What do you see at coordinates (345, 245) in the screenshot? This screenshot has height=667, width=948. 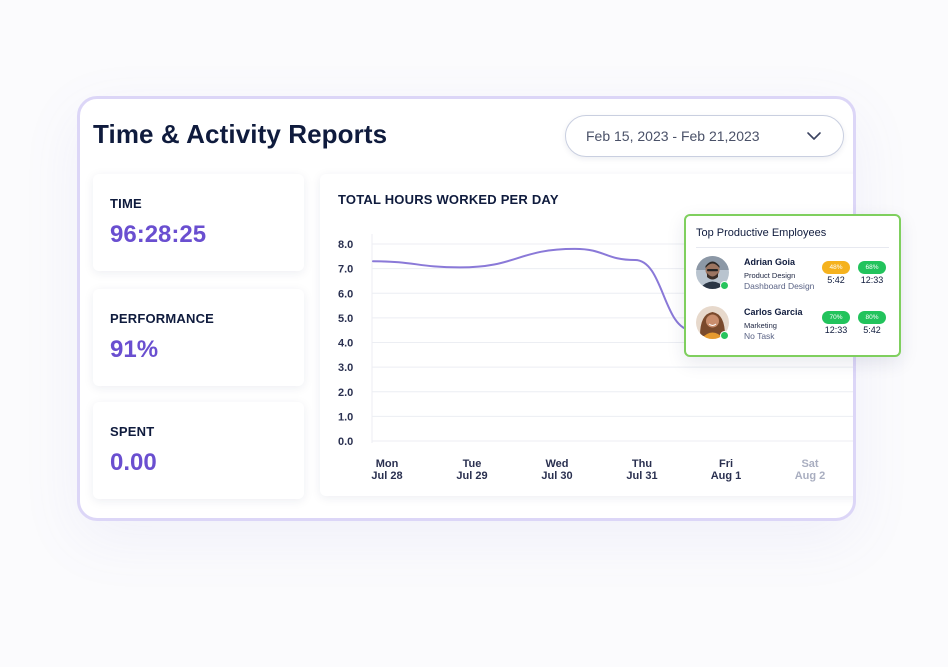 I see `y-tick-label: 8.0` at bounding box center [345, 245].